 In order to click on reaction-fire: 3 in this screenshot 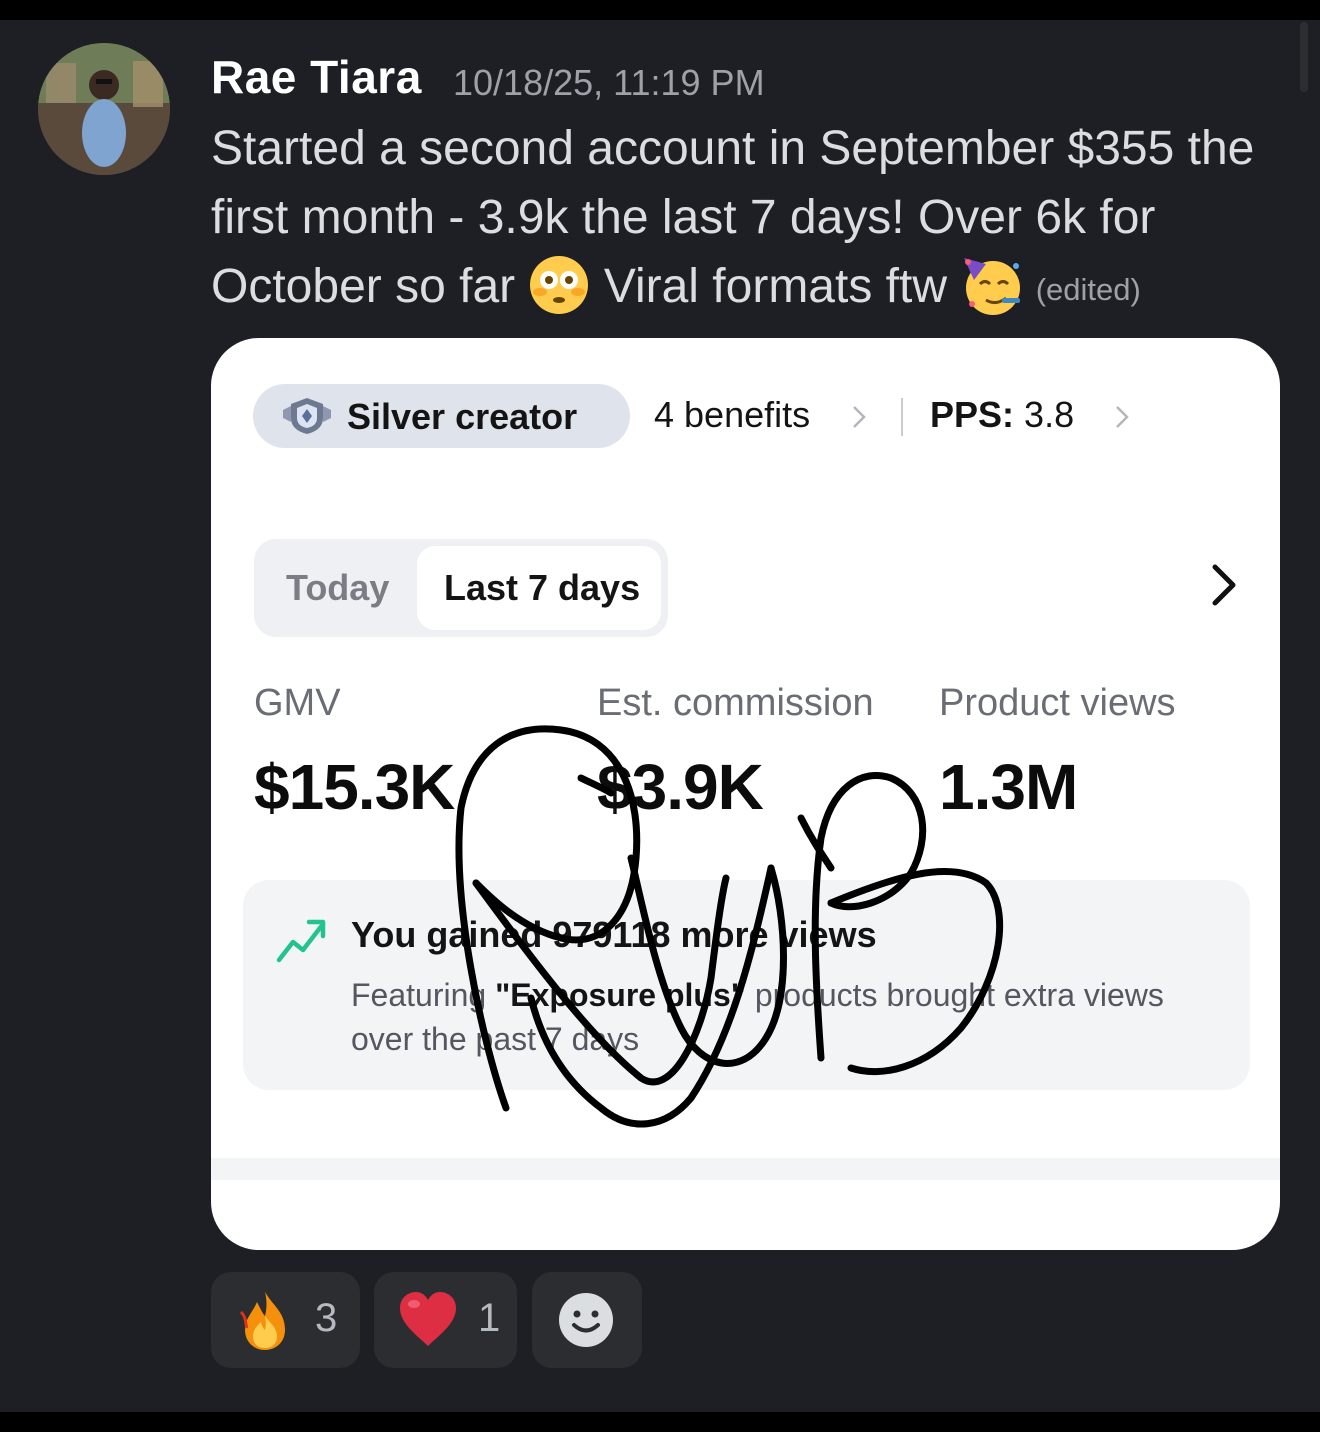, I will do `click(285, 1320)`.